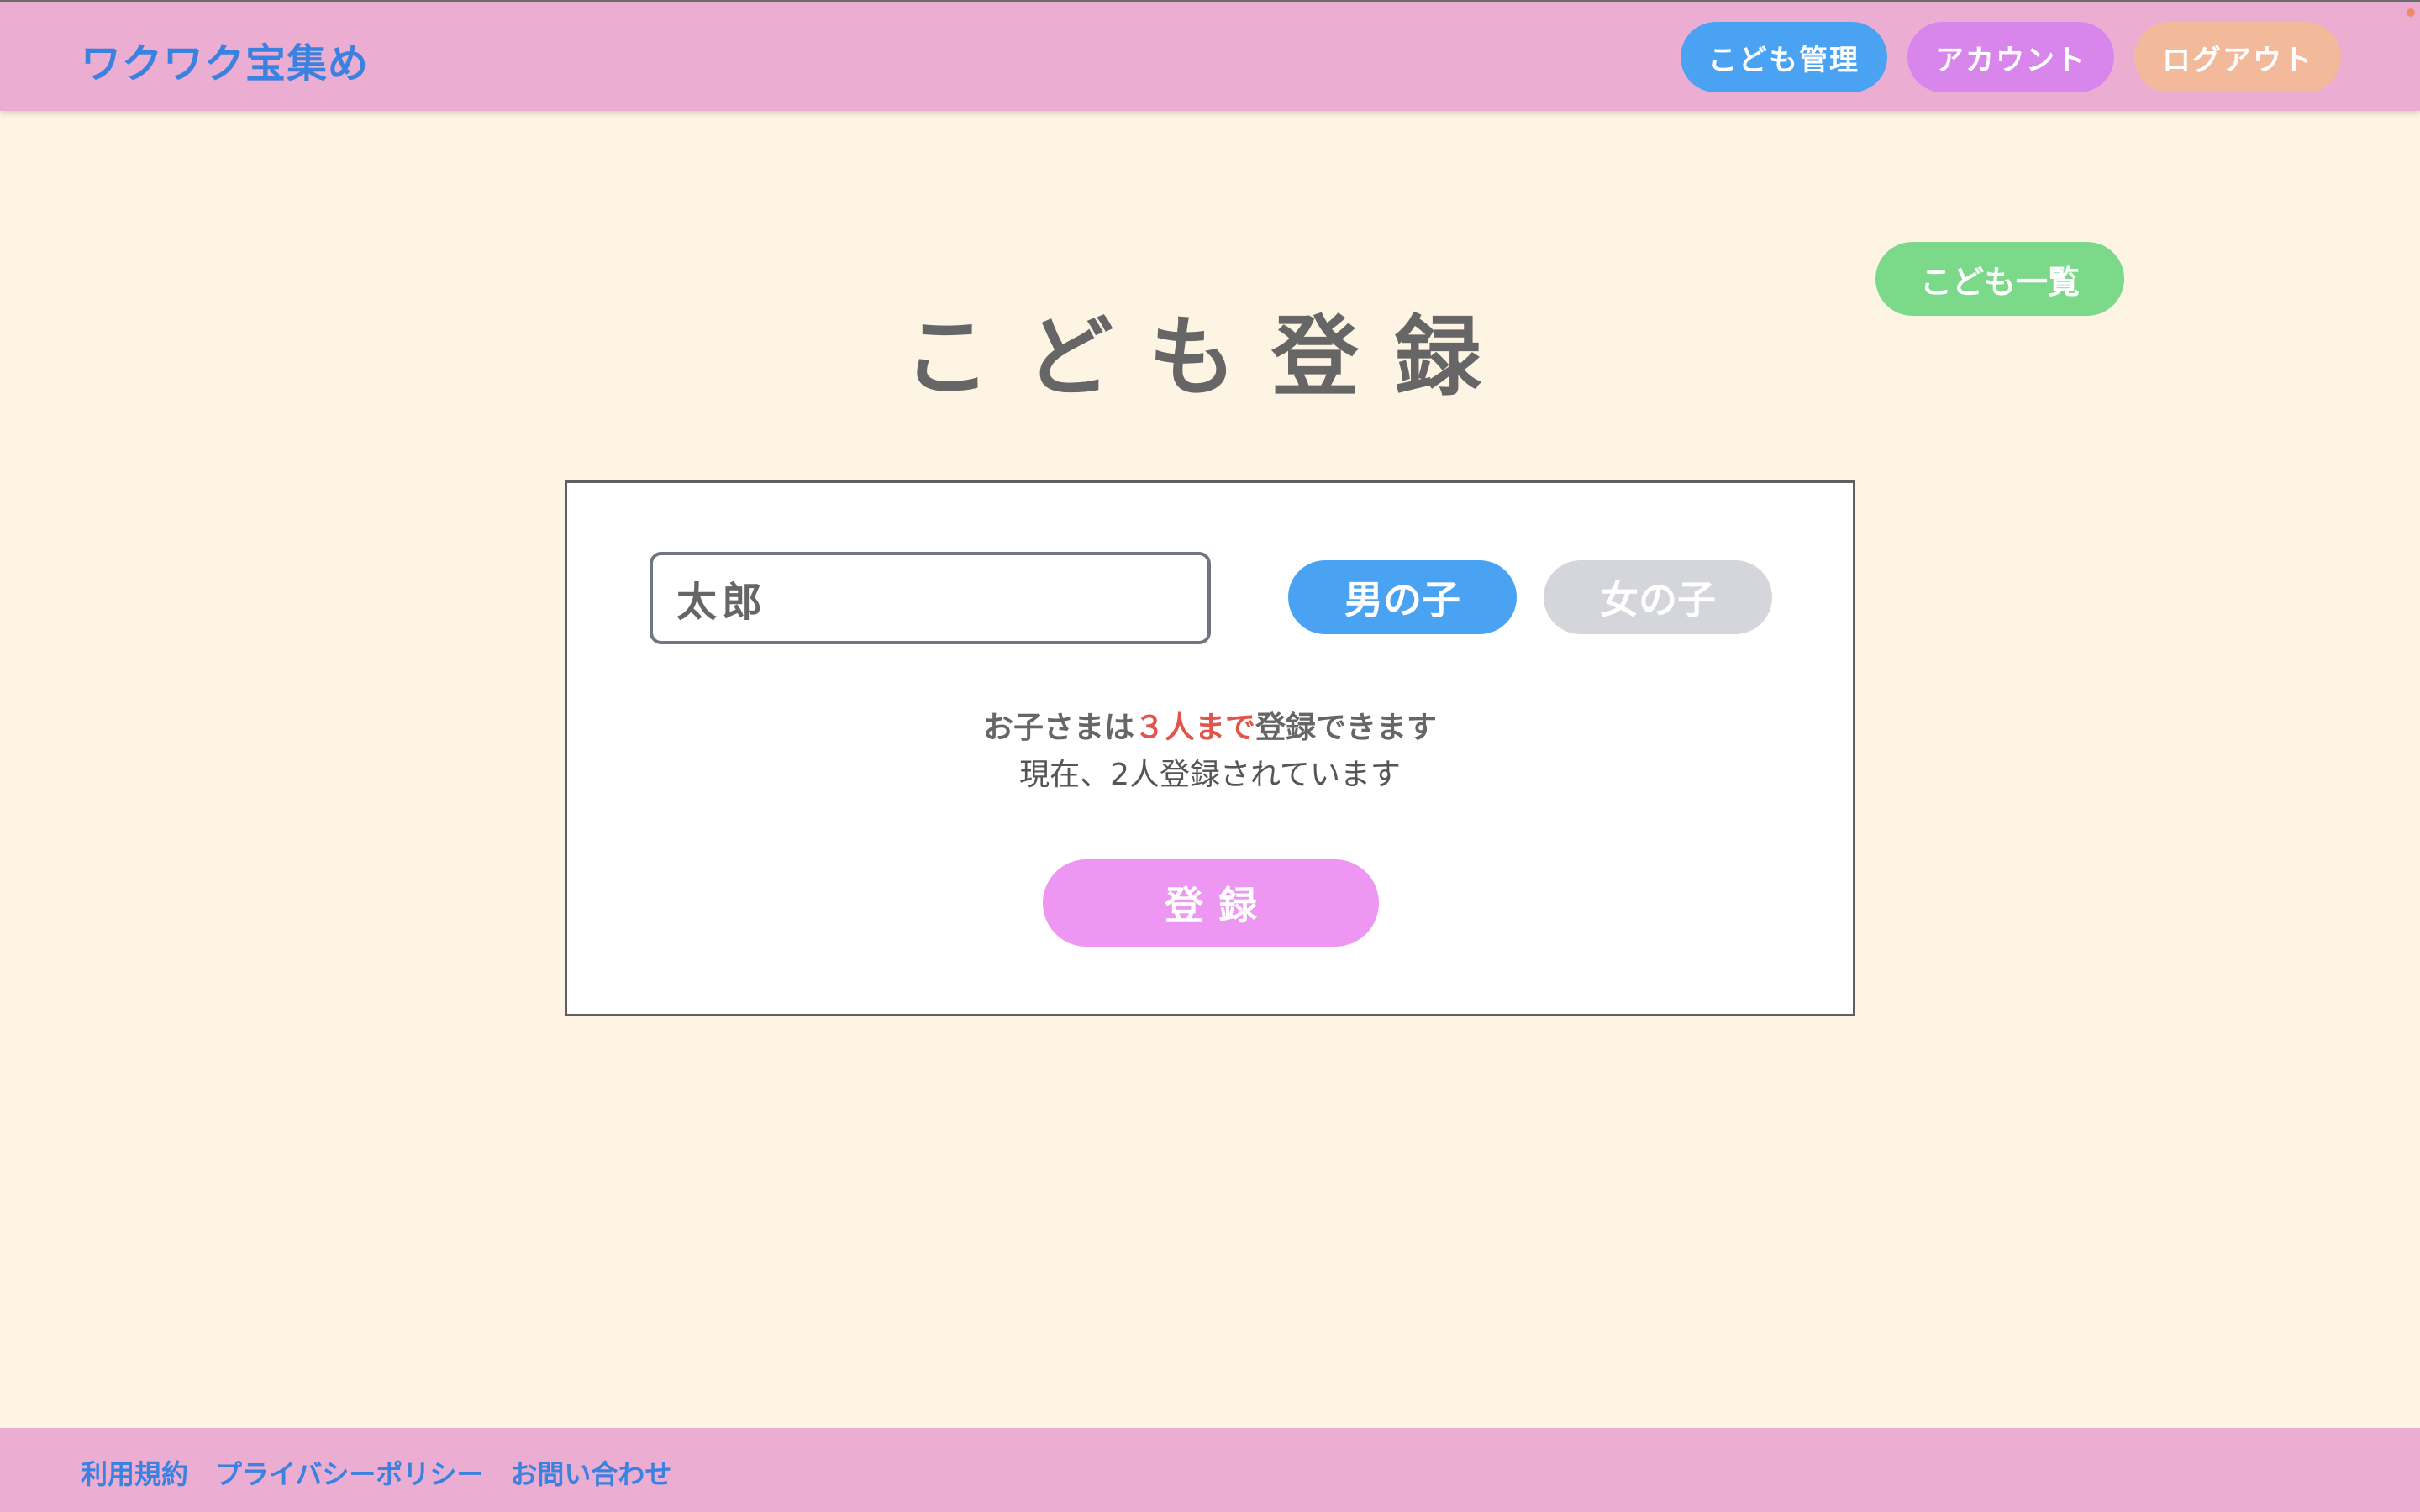 Image resolution: width=2420 pixels, height=1512 pixels. I want to click on privacy-policy-link: プライバシーポリシー, so click(349, 1472).